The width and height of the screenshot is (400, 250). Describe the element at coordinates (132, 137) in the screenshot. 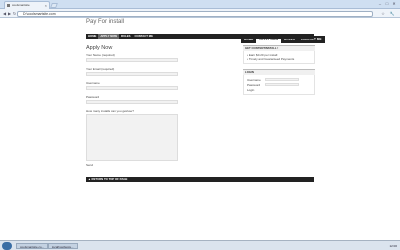

I see `installs-textarea` at that location.